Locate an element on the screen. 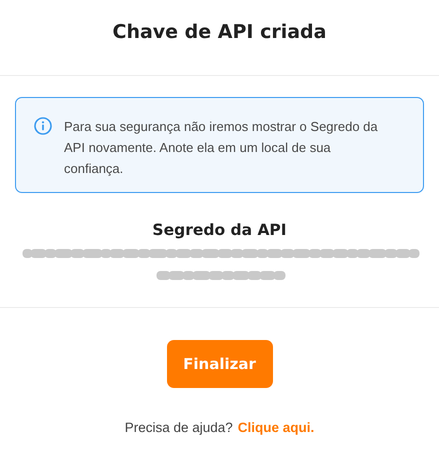  help-link: Clique aqui. is located at coordinates (276, 427).